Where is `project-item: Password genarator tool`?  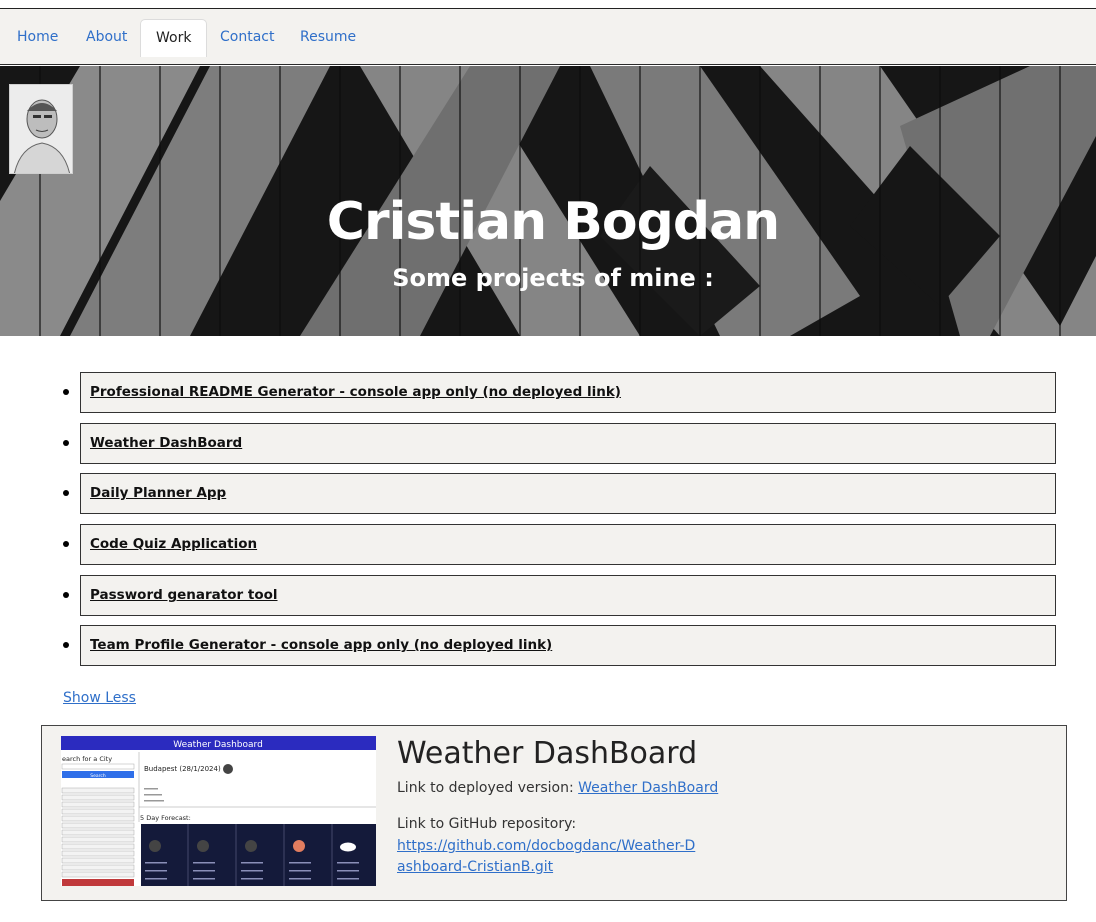
project-item: Password genarator tool is located at coordinates (559, 595).